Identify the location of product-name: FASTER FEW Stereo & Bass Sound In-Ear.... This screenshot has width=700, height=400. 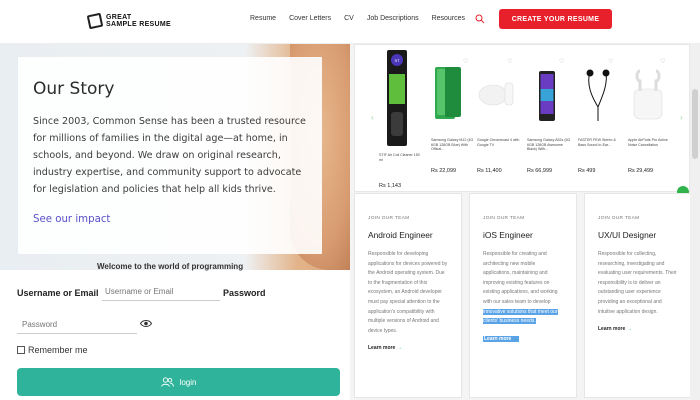
(597, 142).